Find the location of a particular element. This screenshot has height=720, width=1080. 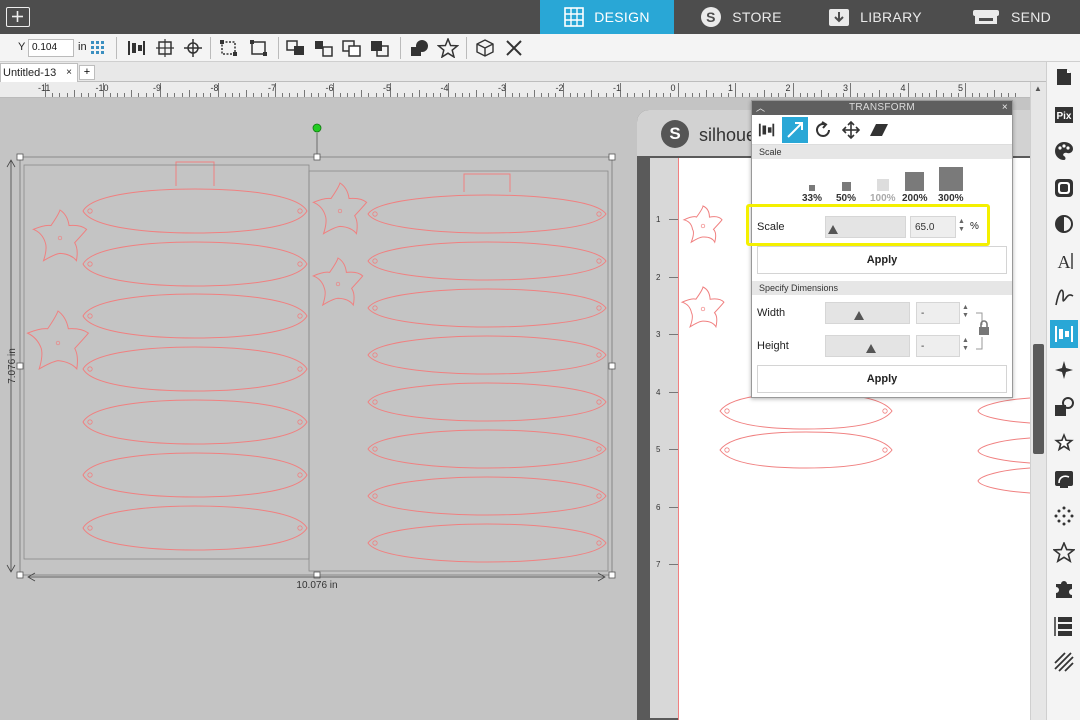

send-to-back-icon is located at coordinates (380, 48).